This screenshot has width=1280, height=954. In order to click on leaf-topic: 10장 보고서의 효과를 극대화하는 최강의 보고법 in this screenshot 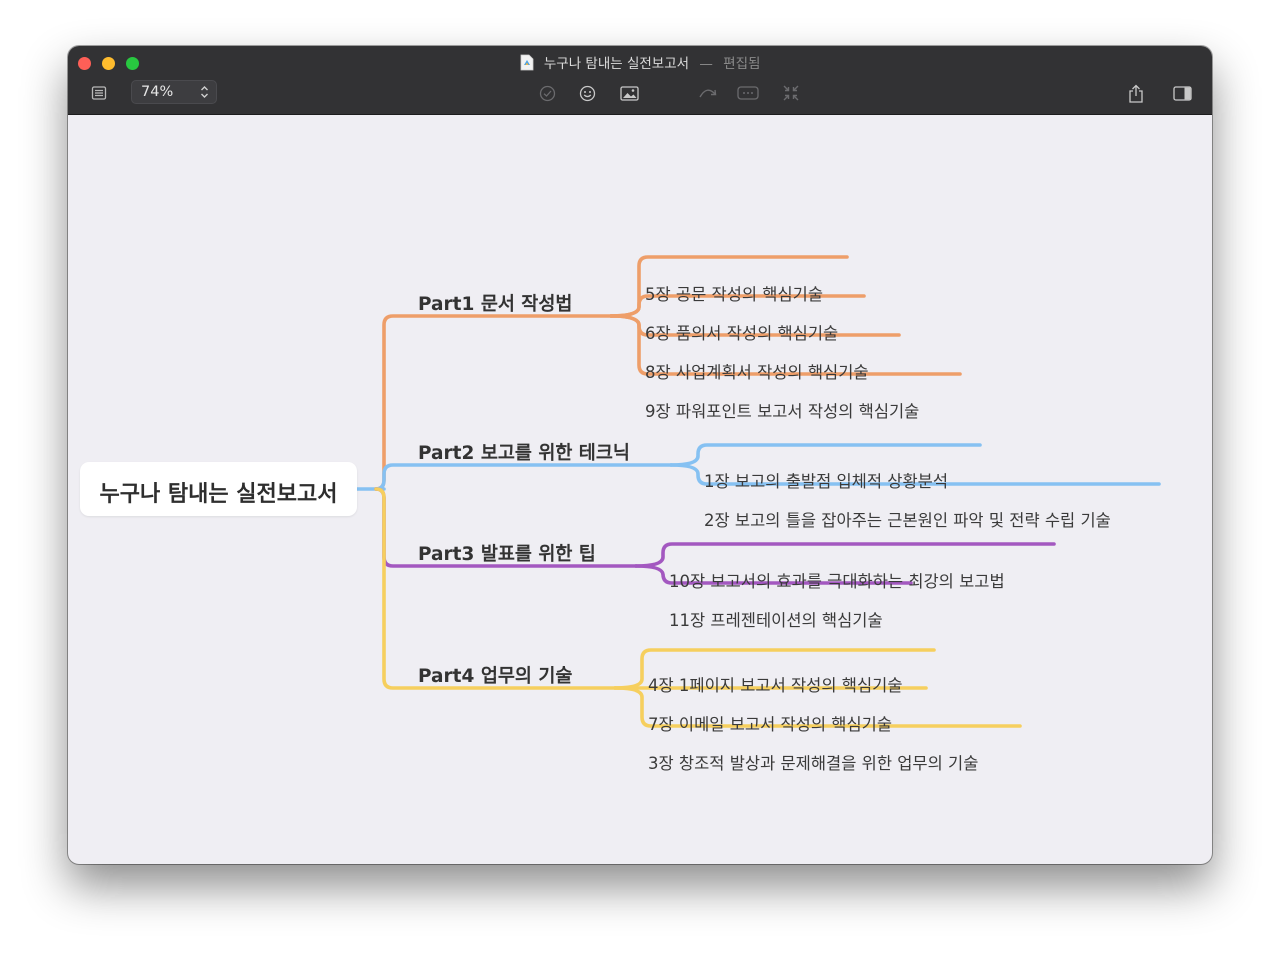, I will do `click(837, 580)`.